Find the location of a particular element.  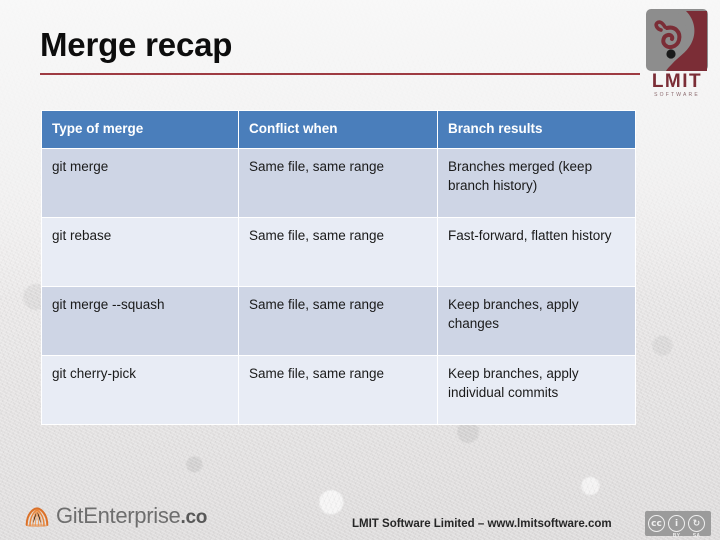

cell-branch-results: Fast-forward, flatten history is located at coordinates (536, 252).